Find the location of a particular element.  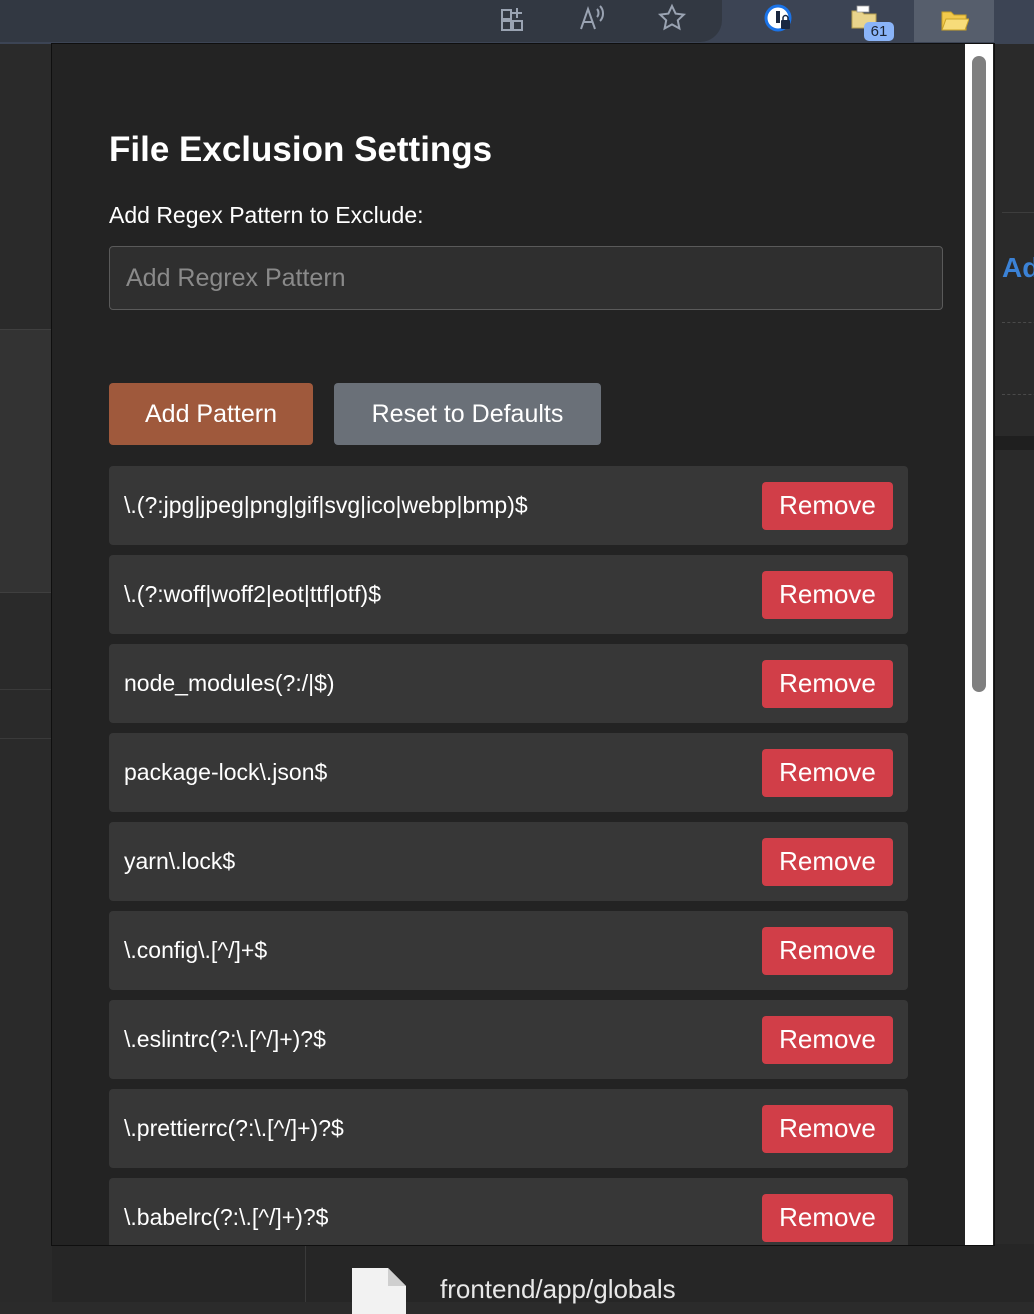

browser-toolbar: 61 is located at coordinates (517, 22).